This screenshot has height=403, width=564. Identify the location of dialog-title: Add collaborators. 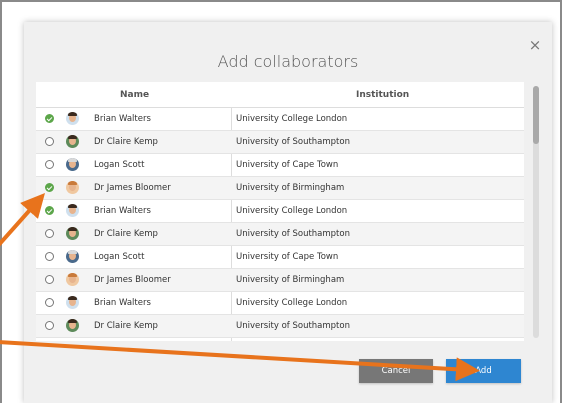
(288, 61).